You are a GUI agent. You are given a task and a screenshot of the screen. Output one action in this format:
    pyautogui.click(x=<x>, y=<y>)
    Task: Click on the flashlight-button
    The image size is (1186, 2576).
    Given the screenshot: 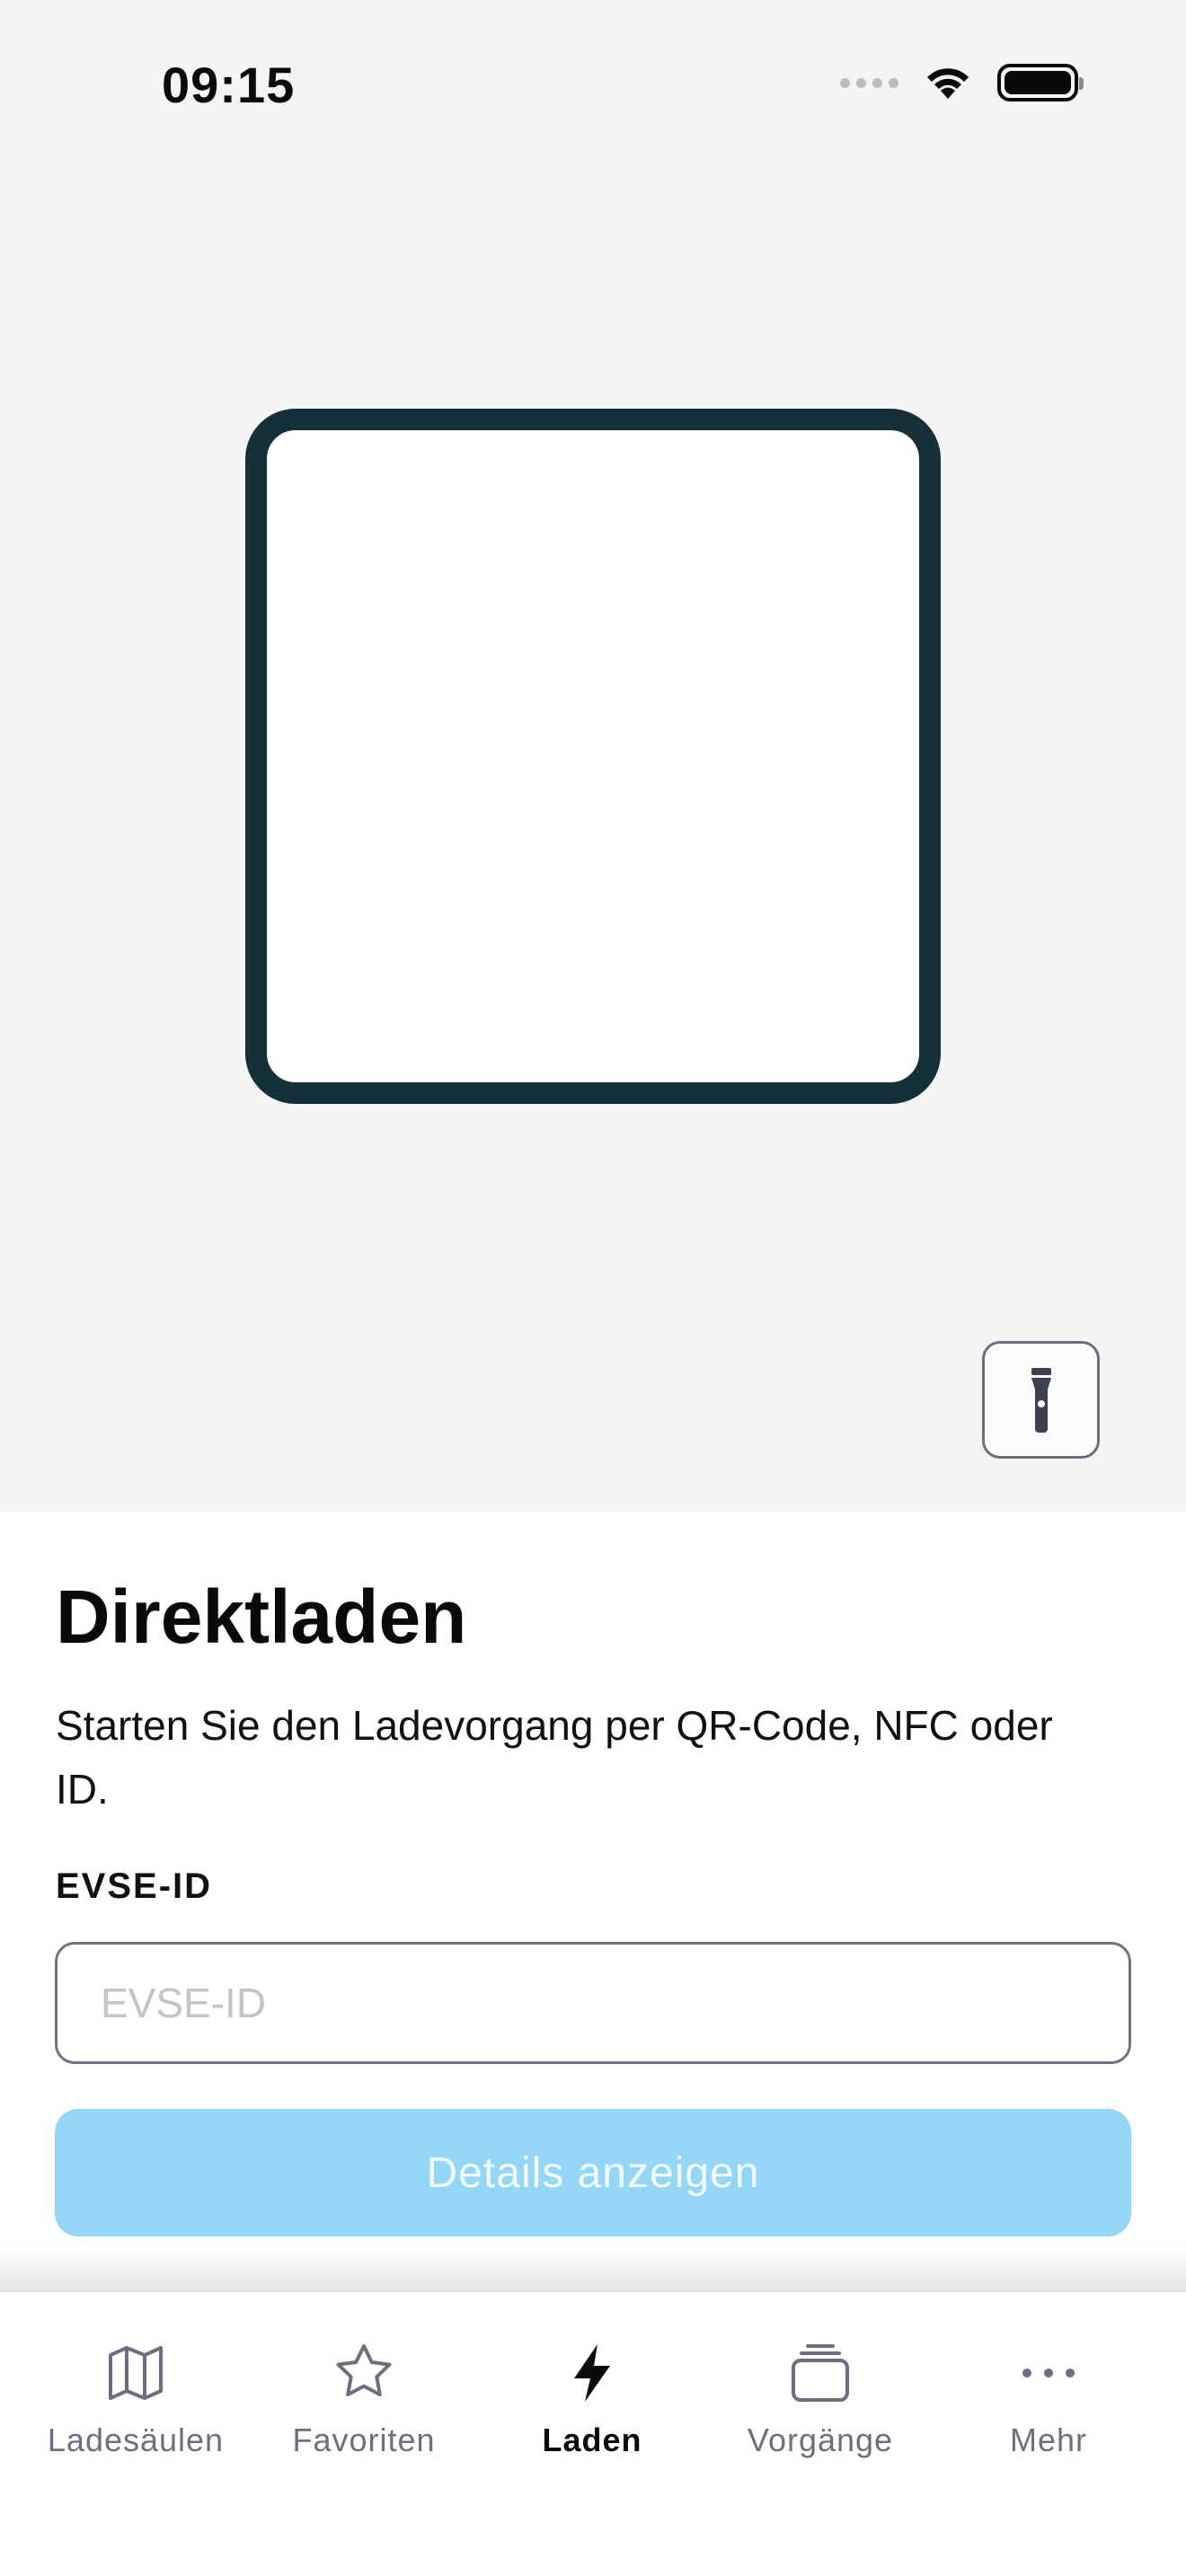 What is the action you would take?
    pyautogui.click(x=1041, y=1400)
    